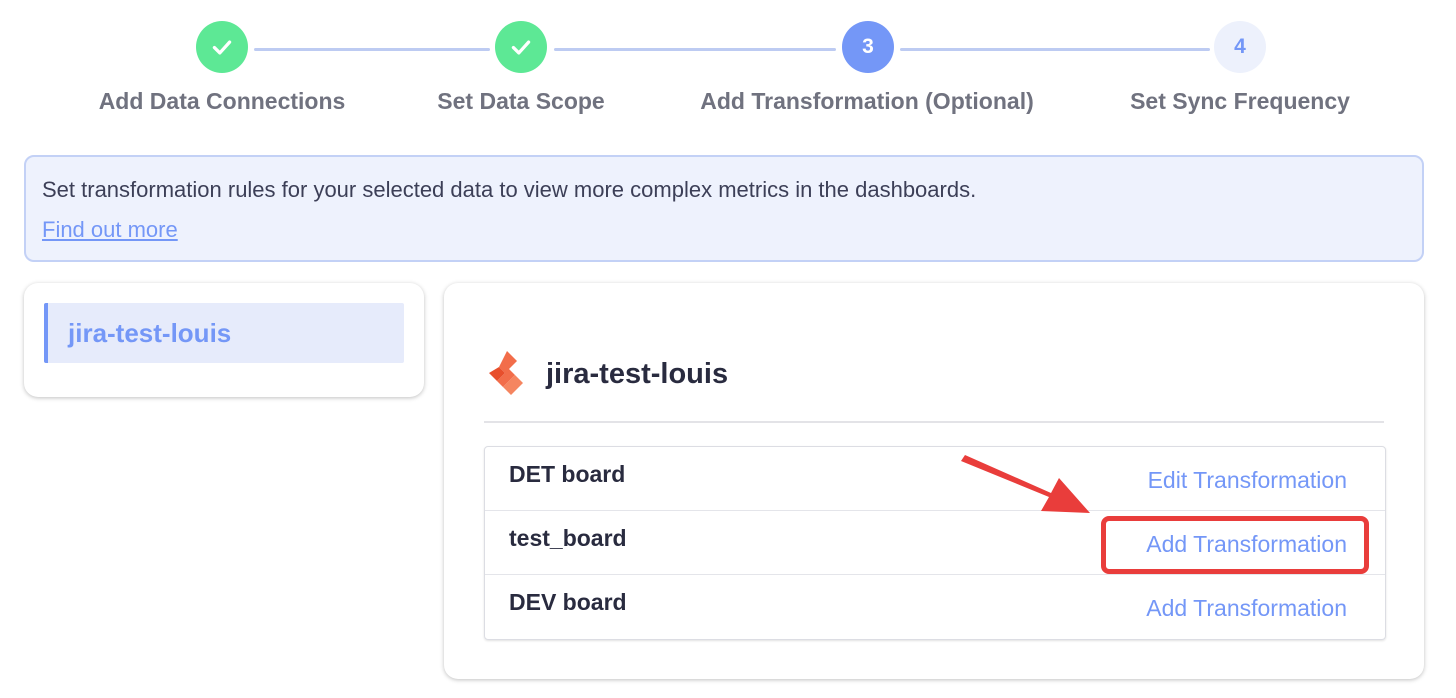 The height and width of the screenshot is (698, 1456). I want to click on step-3-label: Add Transformation (Optional), so click(867, 101).